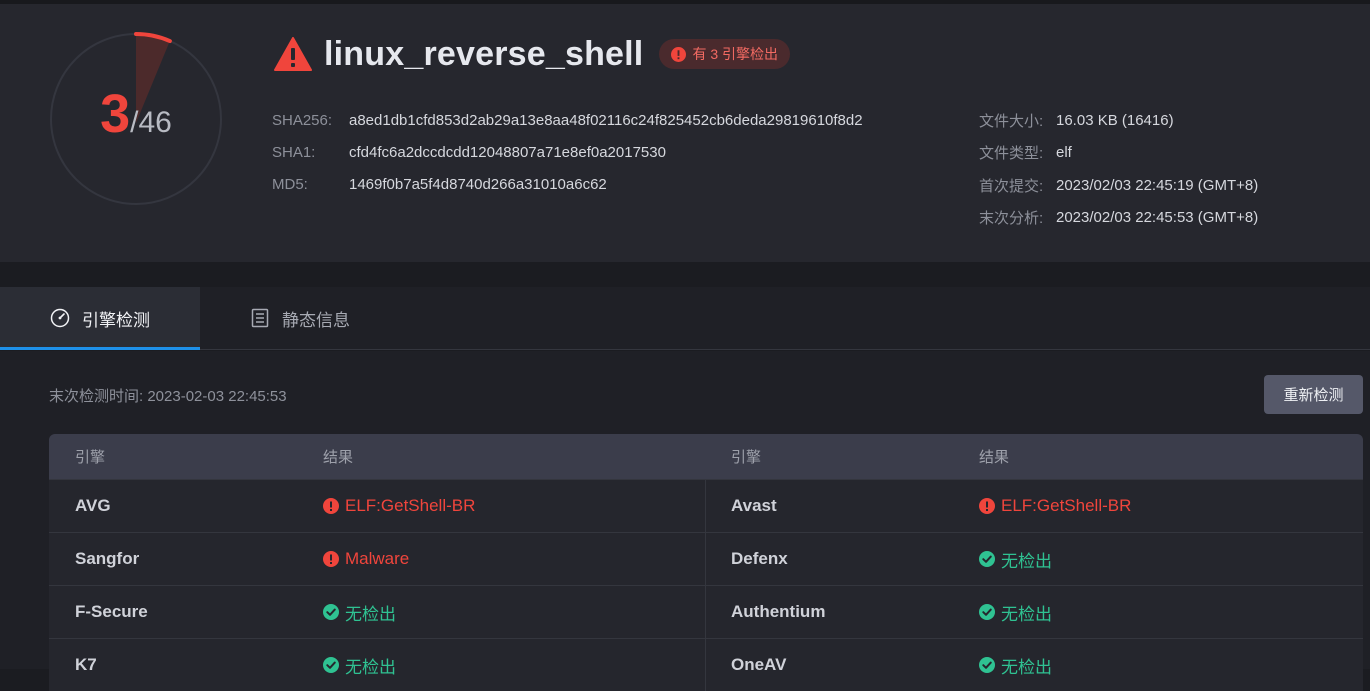 Image resolution: width=1370 pixels, height=691 pixels. Describe the element at coordinates (116, 320) in the screenshot. I see `tab-engine-detection-label: 引擎检测` at that location.